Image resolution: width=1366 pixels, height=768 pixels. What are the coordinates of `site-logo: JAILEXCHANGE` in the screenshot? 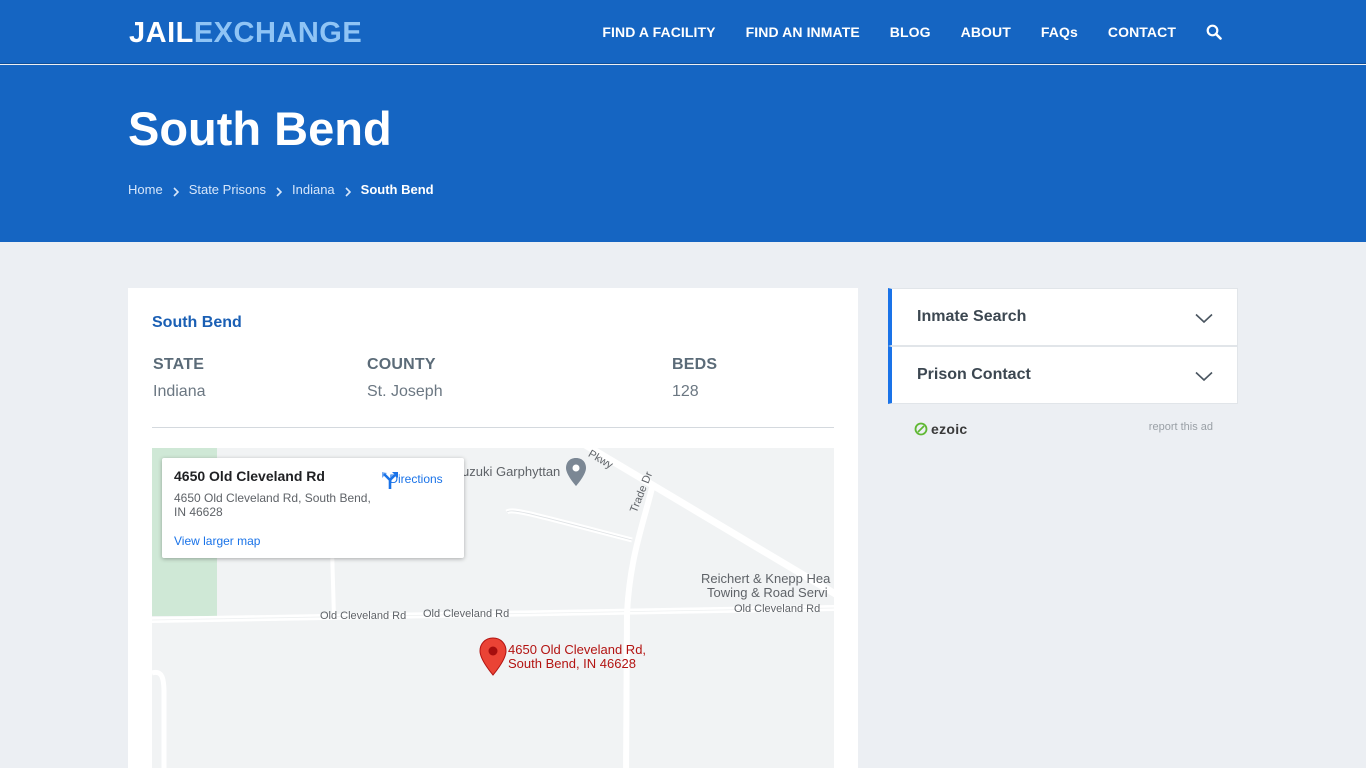 It's located at (245, 33).